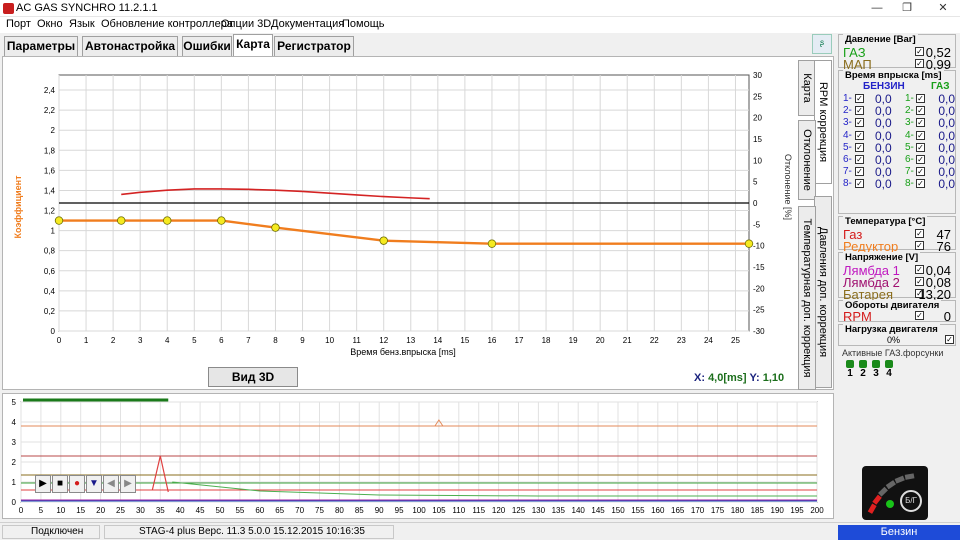 Image resolution: width=960 pixels, height=540 pixels. What do you see at coordinates (759, 267) in the screenshot?
I see `y-right-tick-label: -15` at bounding box center [759, 267].